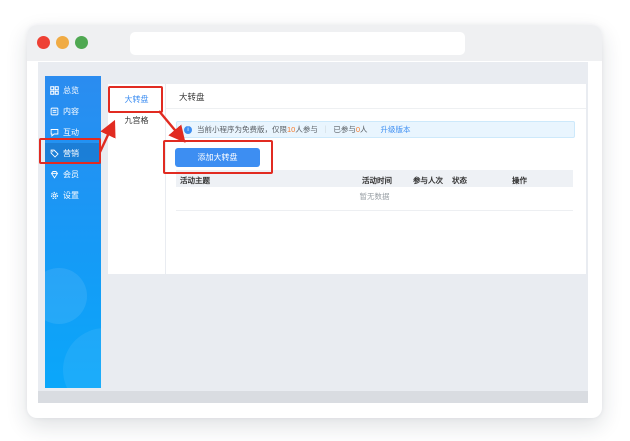  What do you see at coordinates (375, 129) in the screenshot?
I see `free-version-notice-bar: i 当前小程序为免费版，仅限 10 人参与 ｜ 已参与 0 人 升级版本` at bounding box center [375, 129].